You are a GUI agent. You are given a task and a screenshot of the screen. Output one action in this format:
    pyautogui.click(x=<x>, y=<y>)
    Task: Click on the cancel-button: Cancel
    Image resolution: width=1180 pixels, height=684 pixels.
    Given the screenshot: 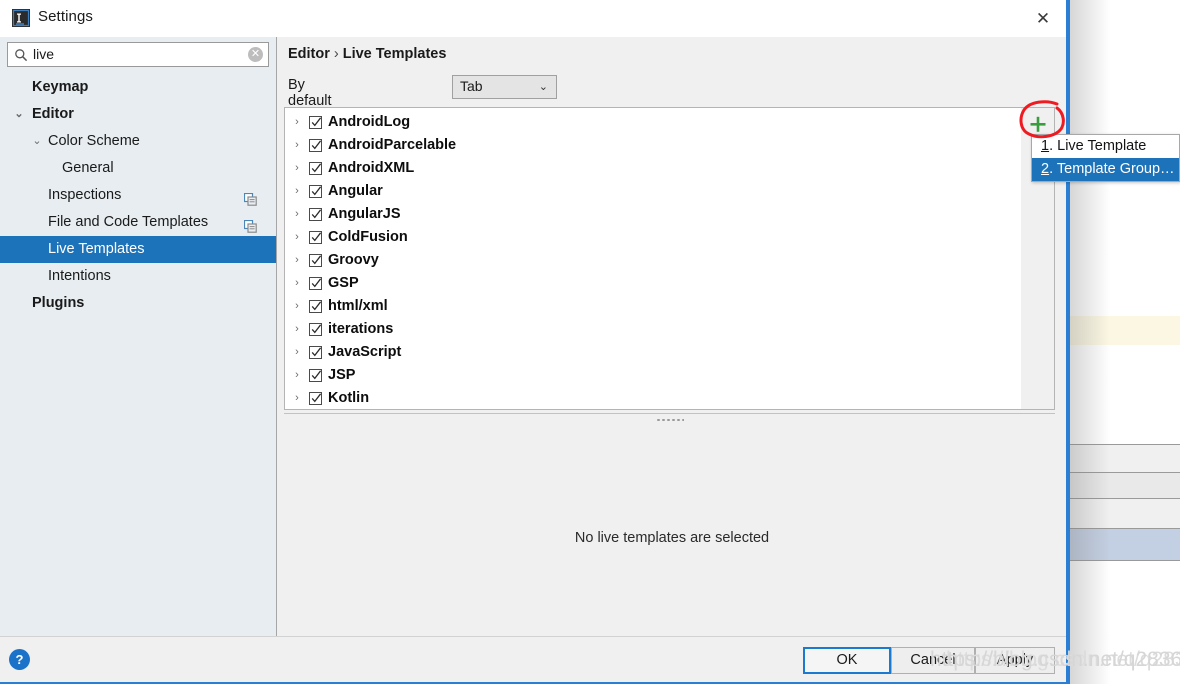 What is the action you would take?
    pyautogui.click(x=933, y=660)
    